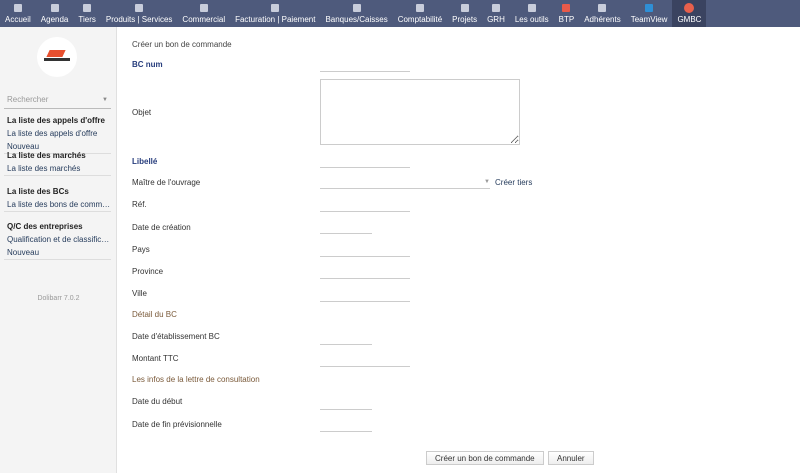 The image size is (800, 473). Describe the element at coordinates (356, 13) in the screenshot. I see `nav-item-banques-caisses: Banques/Caisses` at that location.